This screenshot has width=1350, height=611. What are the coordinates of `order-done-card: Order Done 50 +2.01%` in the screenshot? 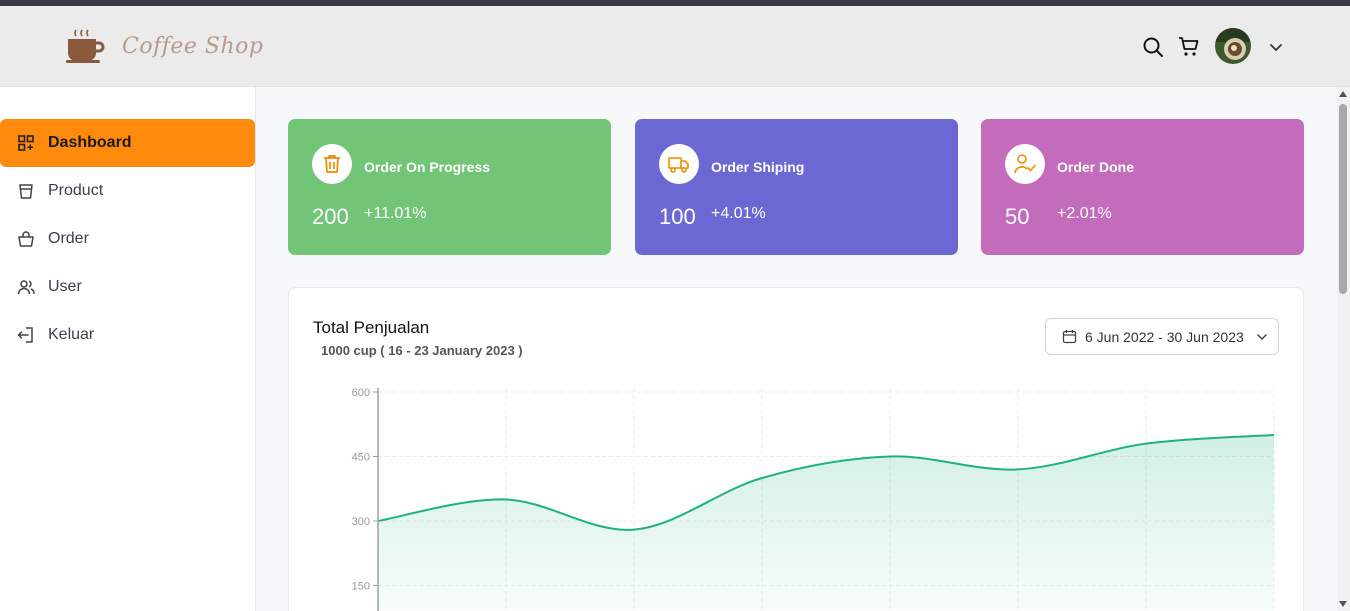 It's located at (1142, 187).